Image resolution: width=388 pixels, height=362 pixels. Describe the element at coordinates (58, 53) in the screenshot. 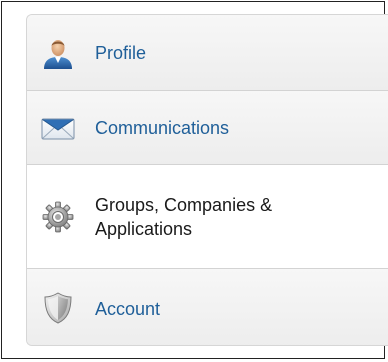

I see `person-icon` at that location.